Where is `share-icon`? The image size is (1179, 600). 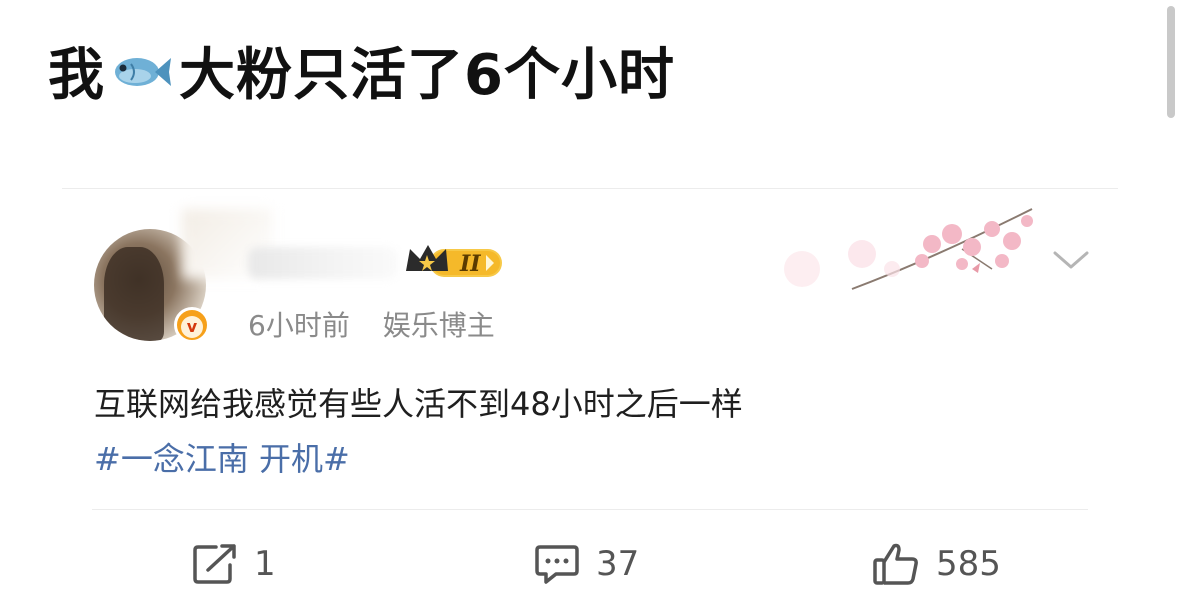 share-icon is located at coordinates (214, 564).